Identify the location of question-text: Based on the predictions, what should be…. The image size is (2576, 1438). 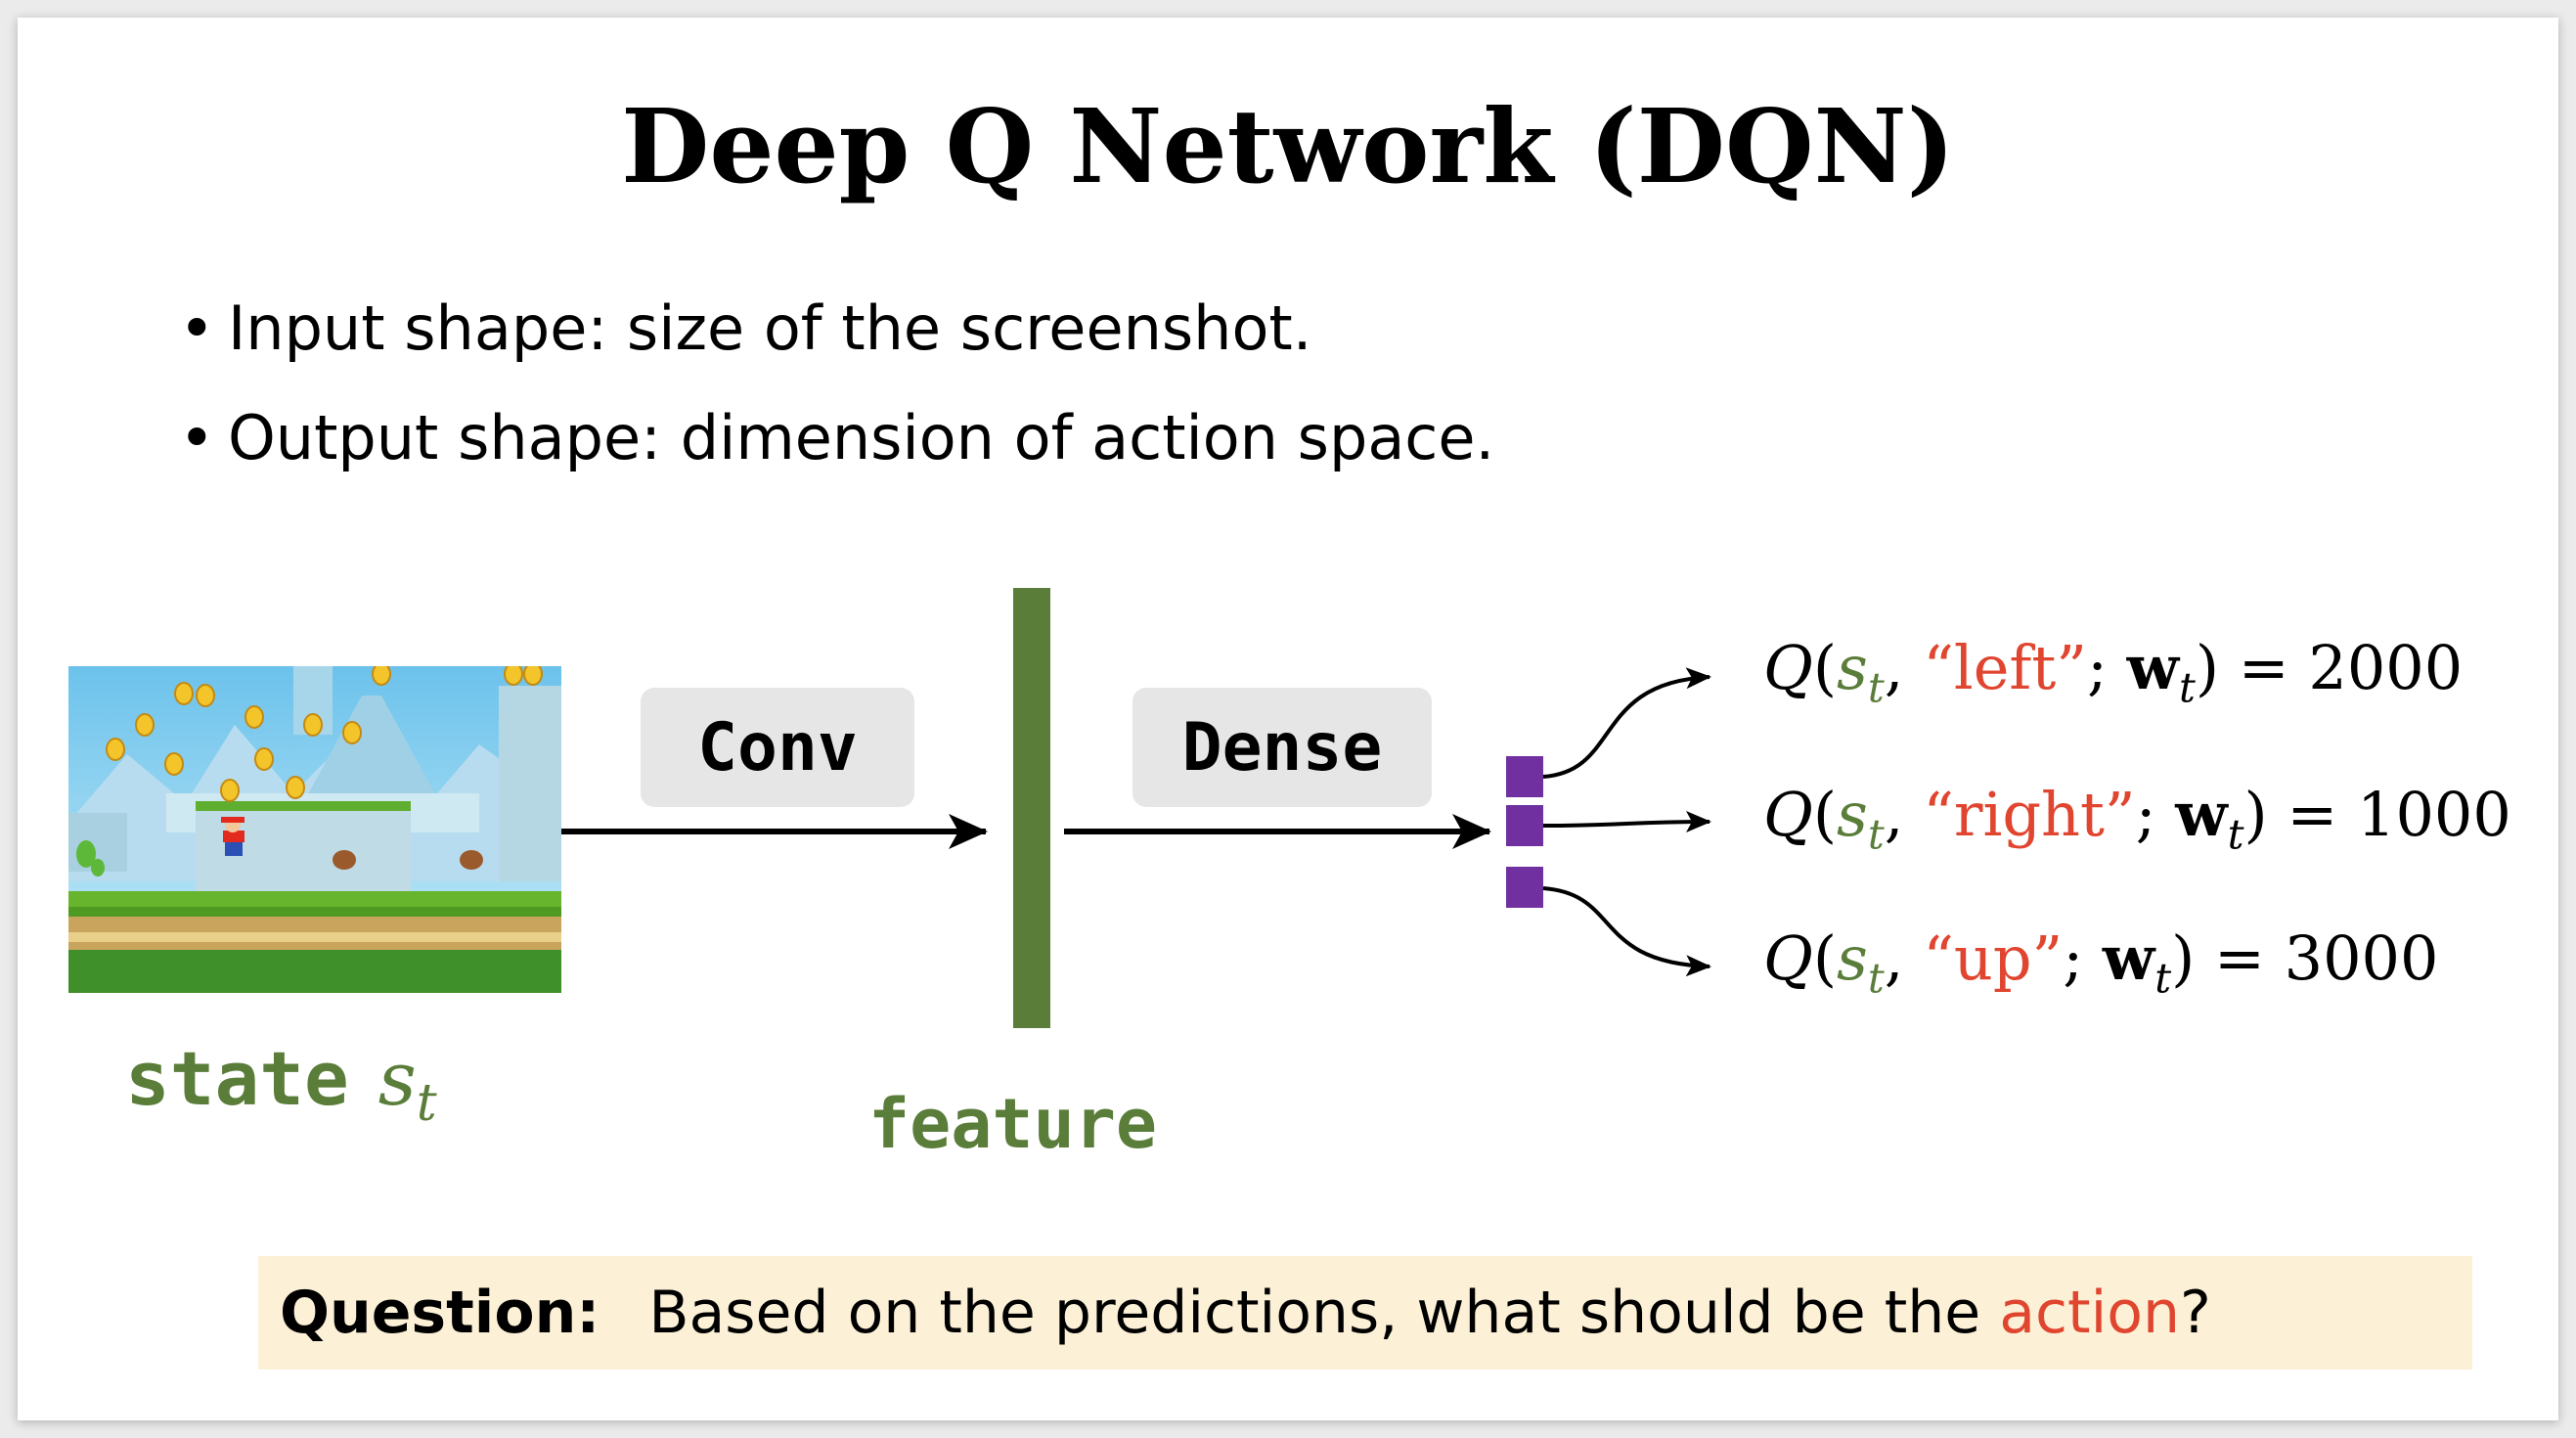
(1429, 1313).